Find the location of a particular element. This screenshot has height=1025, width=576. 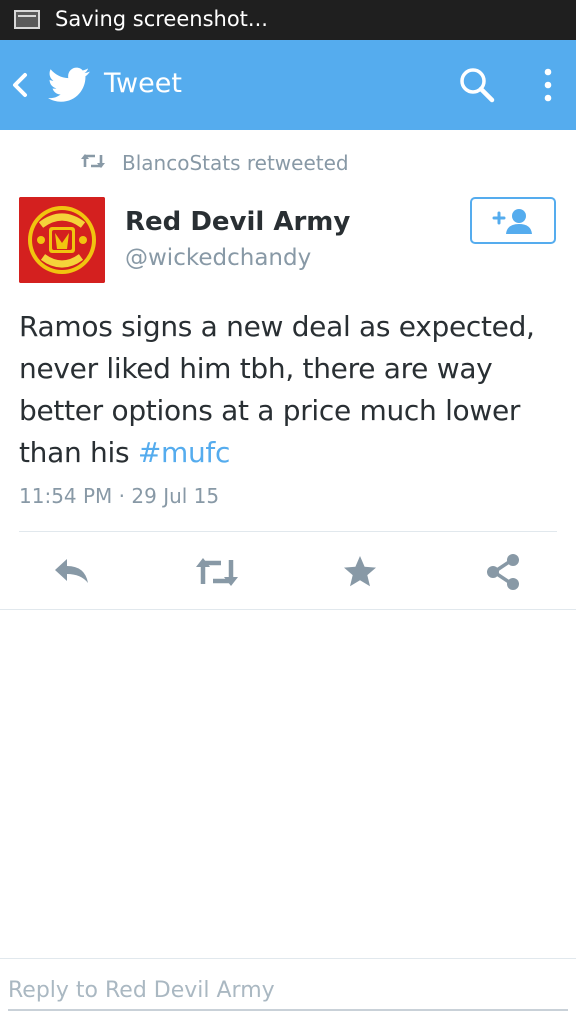

favorite-button is located at coordinates (360, 572).